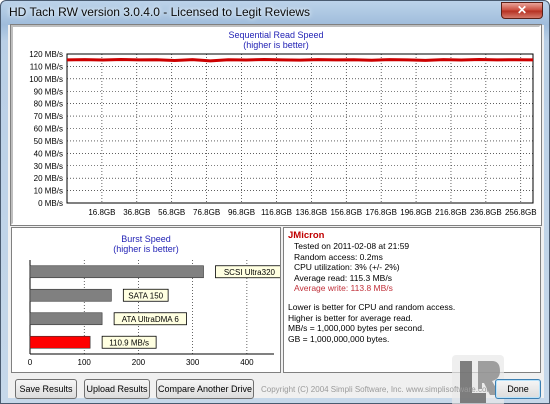 The width and height of the screenshot is (550, 404). What do you see at coordinates (518, 389) in the screenshot?
I see `done-button: Done` at bounding box center [518, 389].